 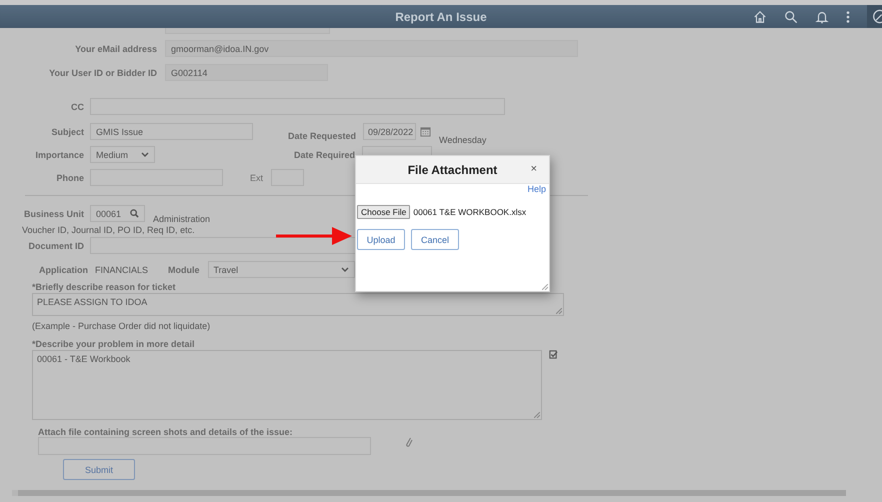 I want to click on importance-select: Medium, so click(x=122, y=154).